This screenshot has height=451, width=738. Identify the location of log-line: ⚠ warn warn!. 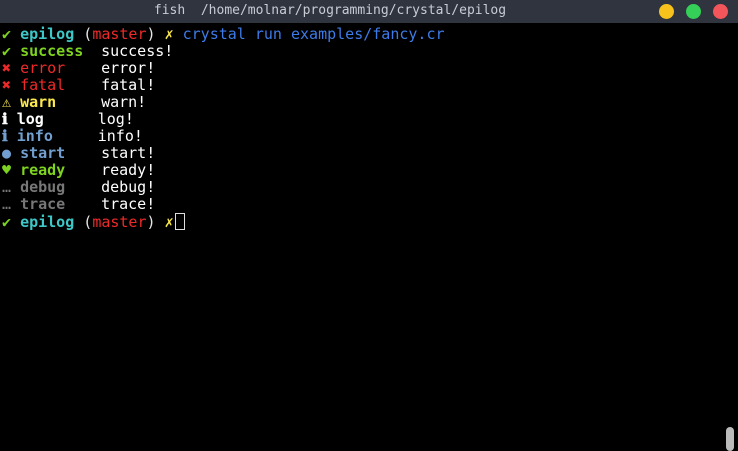
(74, 102).